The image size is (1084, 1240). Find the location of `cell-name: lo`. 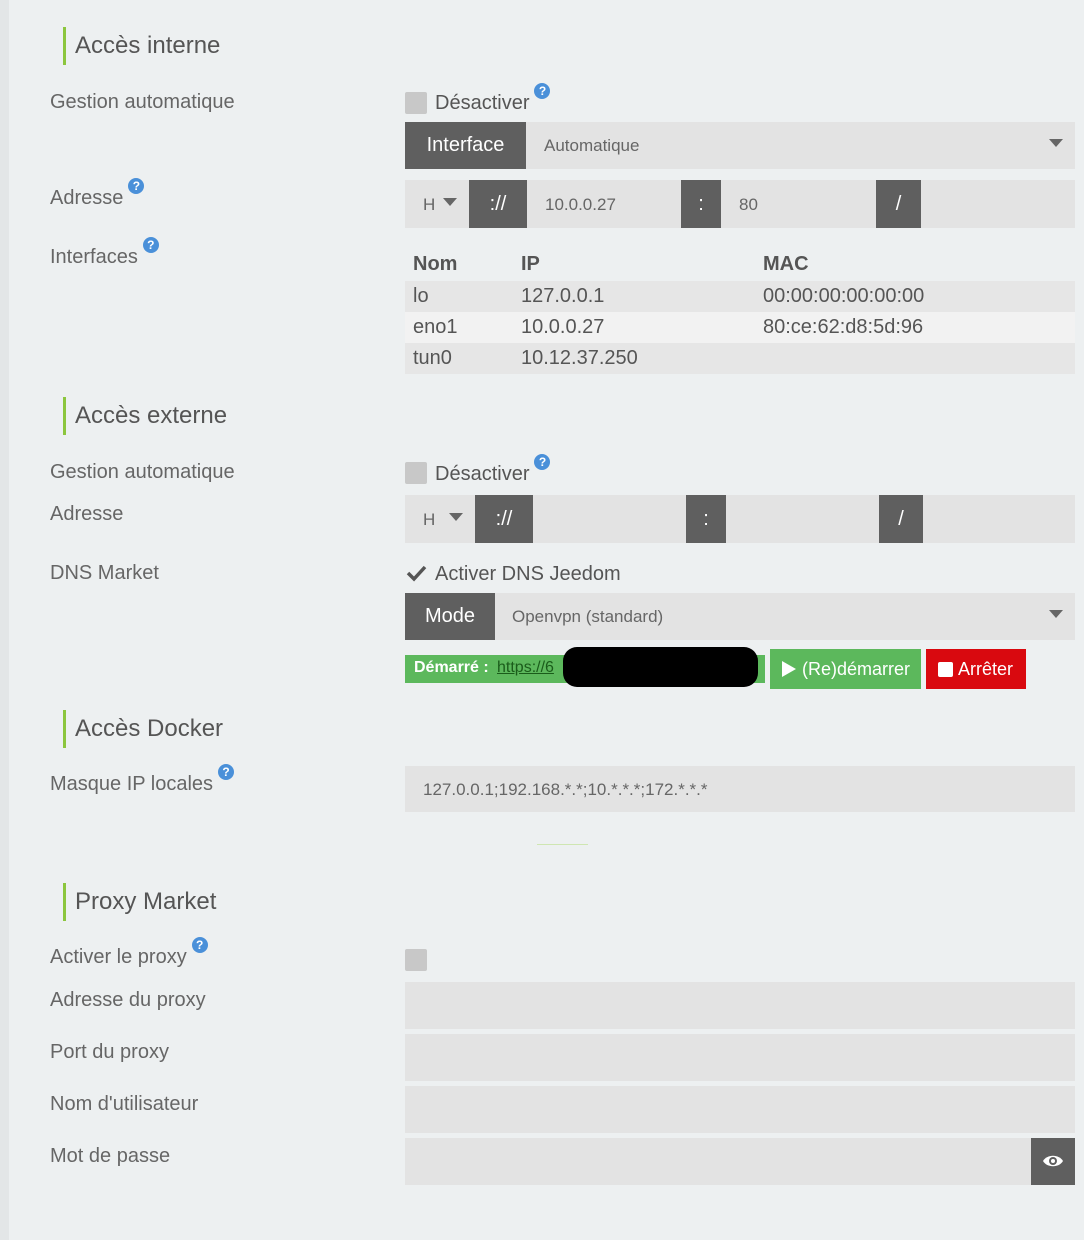

cell-name: lo is located at coordinates (459, 296).